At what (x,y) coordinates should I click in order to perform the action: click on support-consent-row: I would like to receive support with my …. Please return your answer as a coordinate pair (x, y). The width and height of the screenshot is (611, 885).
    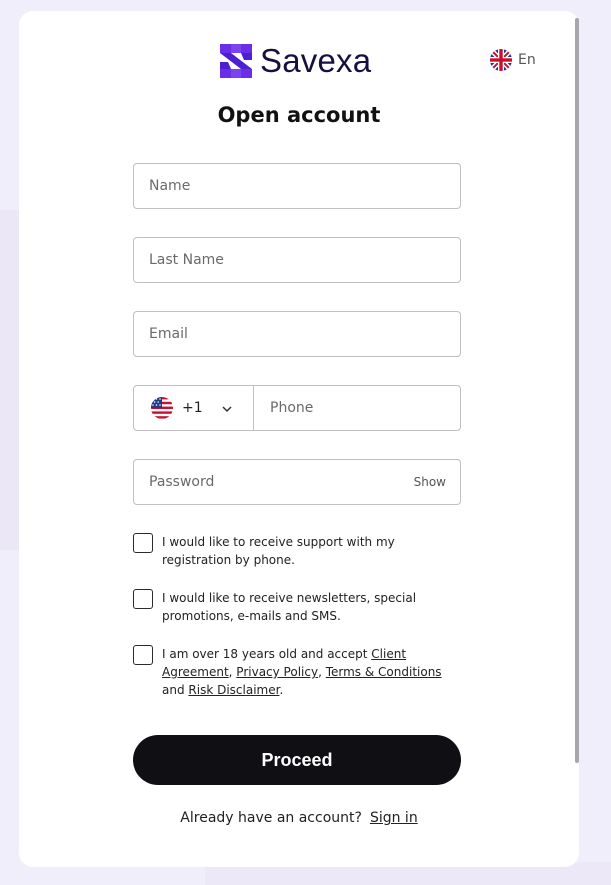
    Looking at the image, I should click on (298, 551).